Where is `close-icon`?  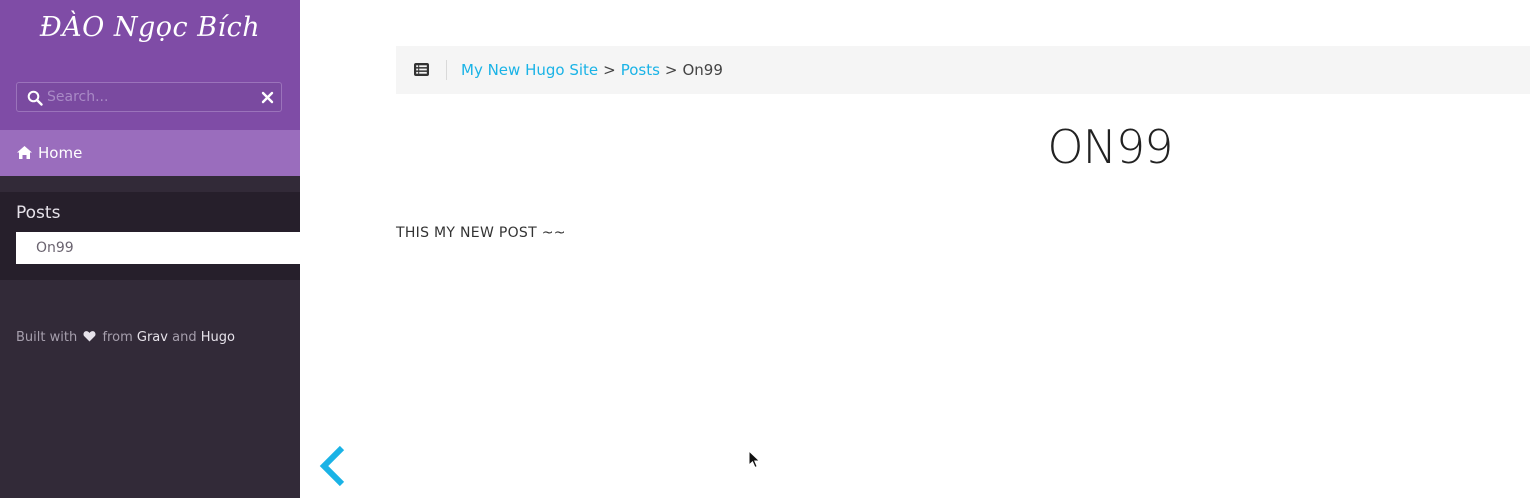 close-icon is located at coordinates (267, 97).